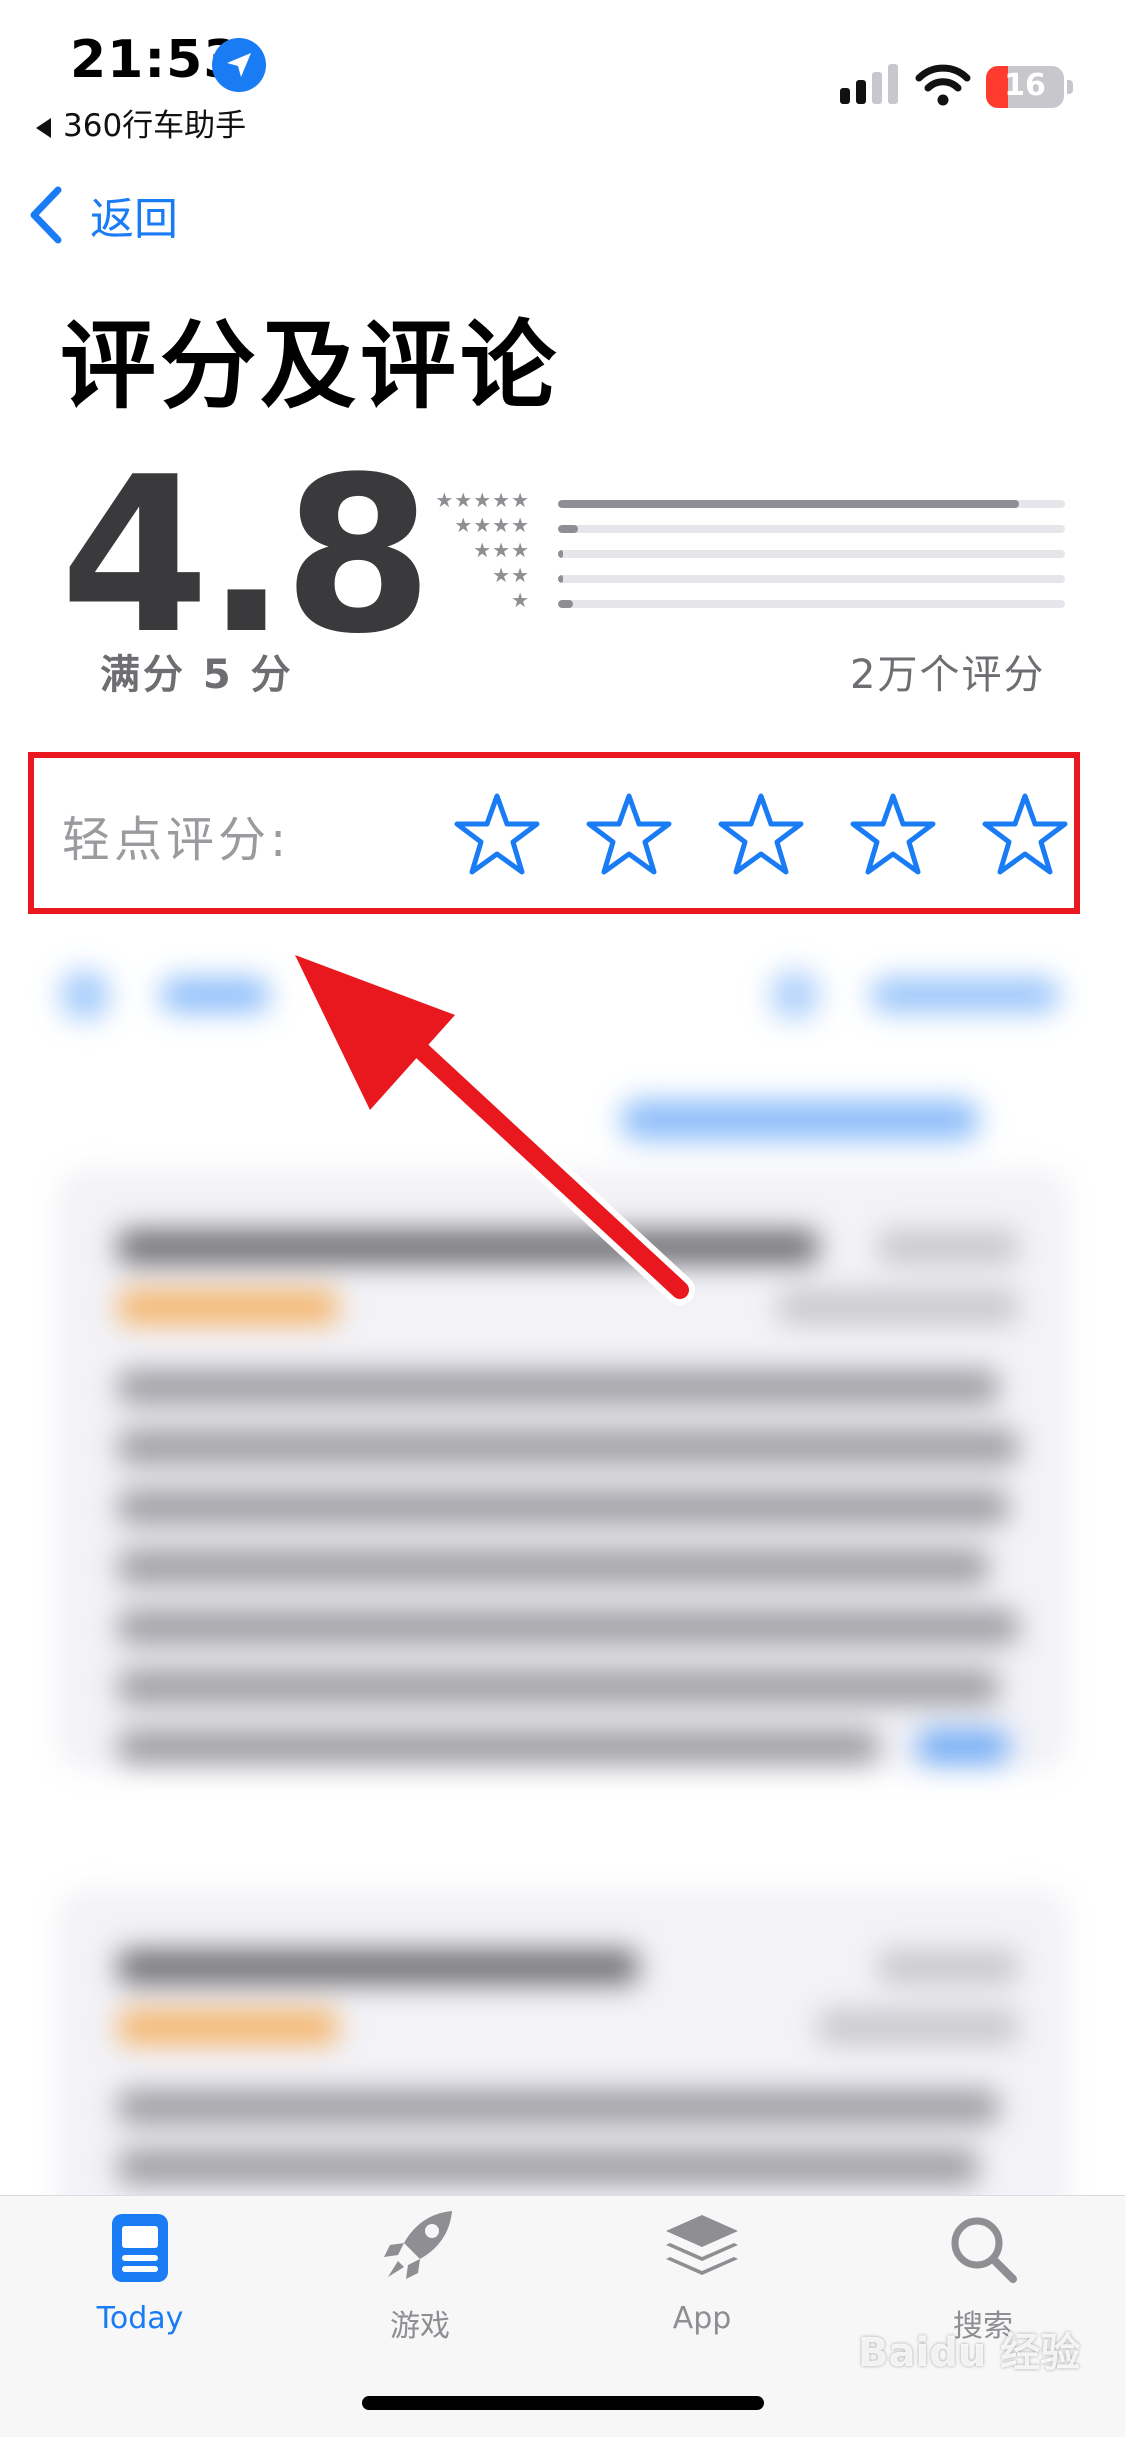 The height and width of the screenshot is (2437, 1125). I want to click on tab-today: Today, so click(140, 2270).